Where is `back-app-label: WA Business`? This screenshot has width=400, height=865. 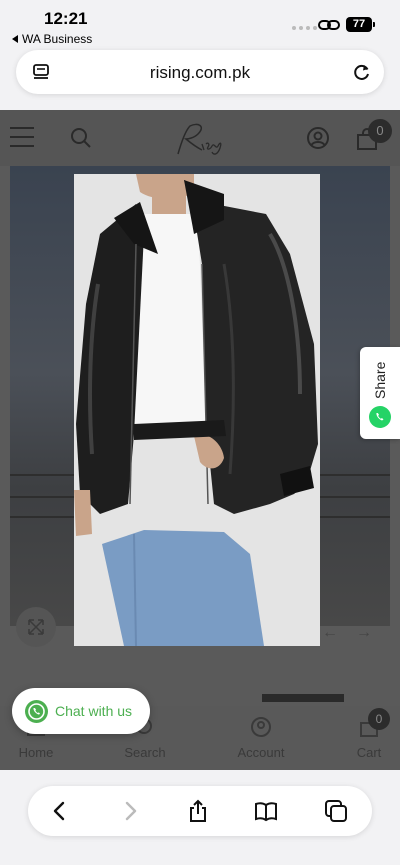 back-app-label: WA Business is located at coordinates (57, 39).